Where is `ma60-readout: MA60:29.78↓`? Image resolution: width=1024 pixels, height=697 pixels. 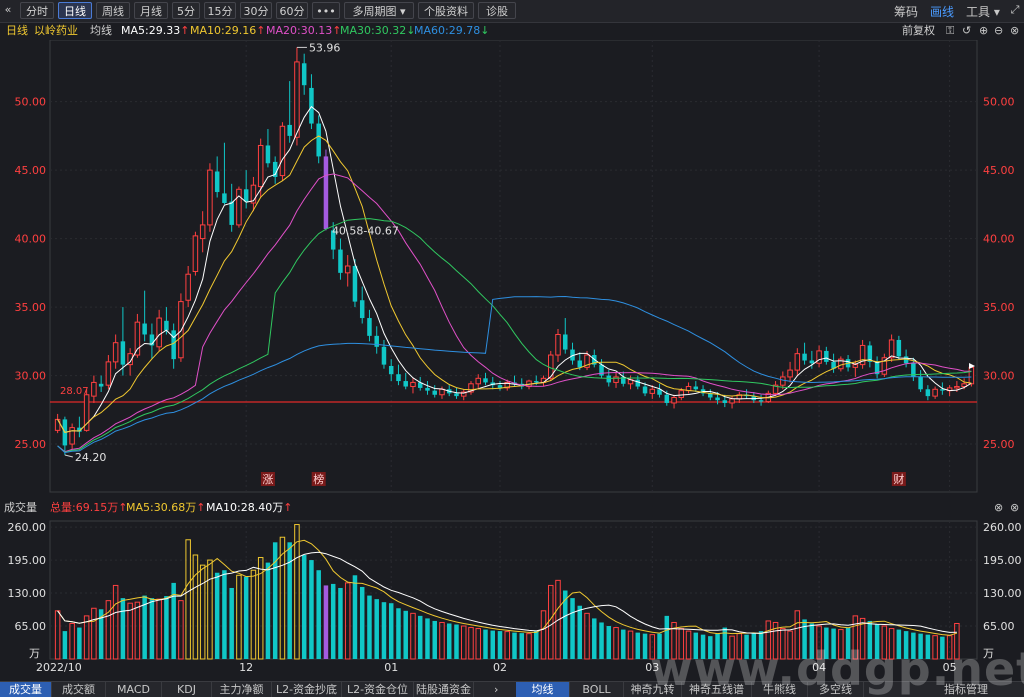 ma60-readout: MA60:29.78↓ is located at coordinates (451, 31).